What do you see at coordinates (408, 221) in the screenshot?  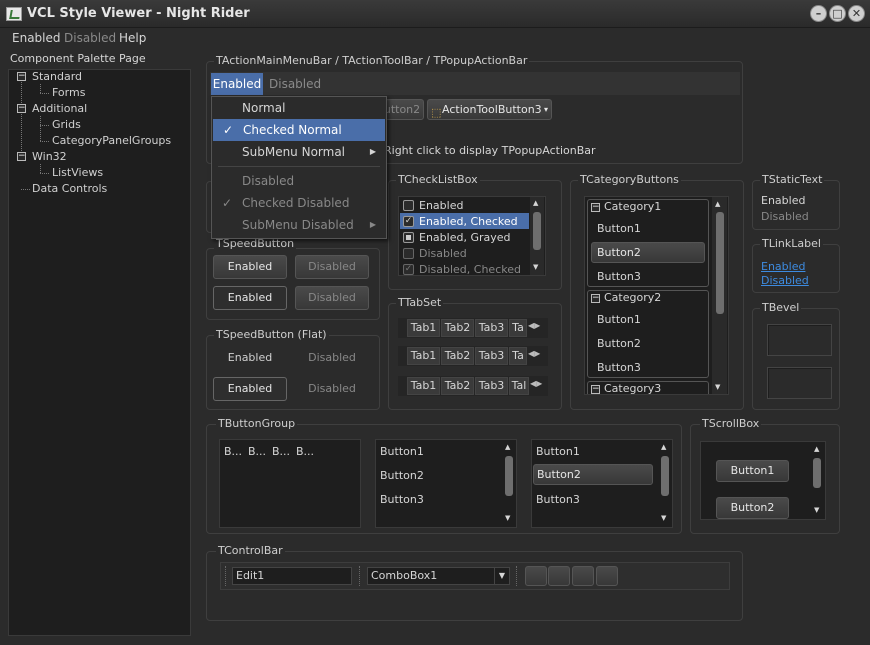 I see `checkbox-checked-icon: ✓` at bounding box center [408, 221].